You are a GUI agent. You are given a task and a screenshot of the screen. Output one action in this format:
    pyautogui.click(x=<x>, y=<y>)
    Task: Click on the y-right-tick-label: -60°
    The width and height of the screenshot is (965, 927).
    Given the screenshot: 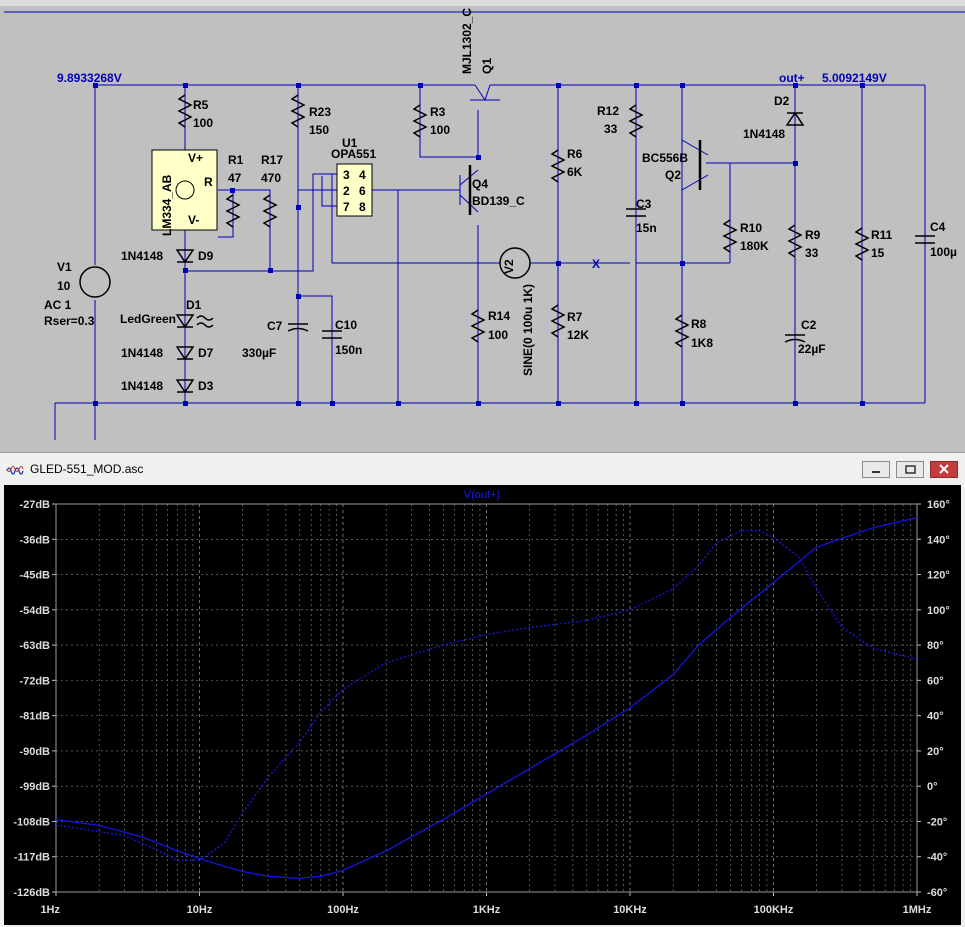 What is the action you would take?
    pyautogui.click(x=937, y=893)
    